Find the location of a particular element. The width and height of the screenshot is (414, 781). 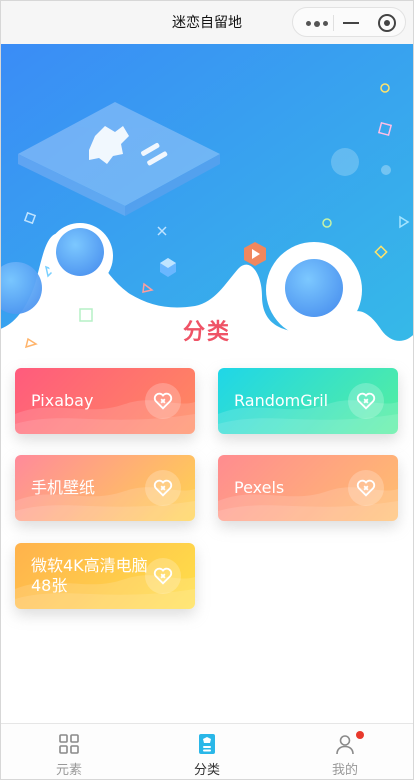

category-card-randomgril: RandomGril is located at coordinates (308, 401).